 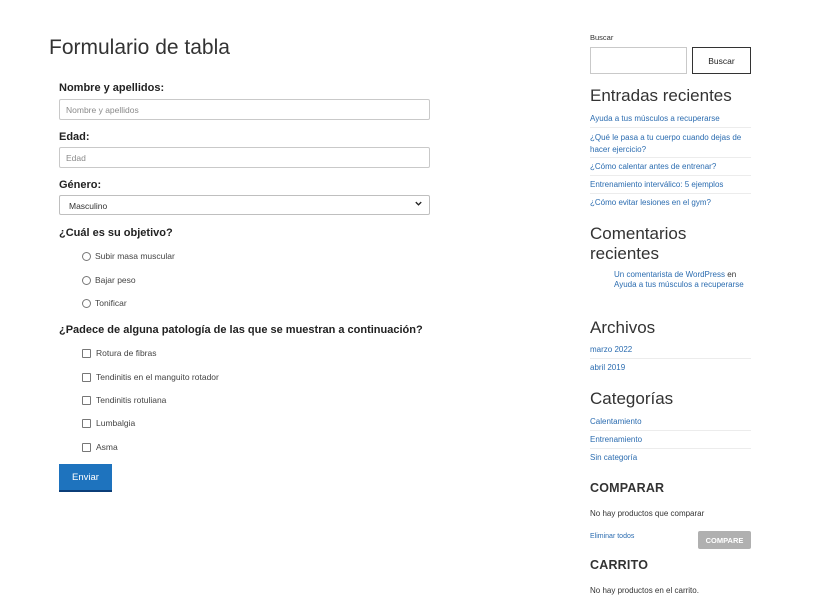 I want to click on cart-title: CARRITO, so click(x=619, y=565).